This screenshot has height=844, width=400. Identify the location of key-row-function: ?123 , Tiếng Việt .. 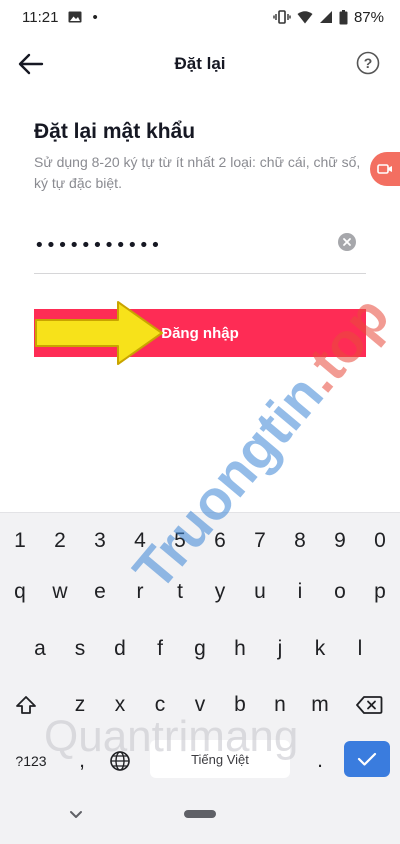
(200, 761).